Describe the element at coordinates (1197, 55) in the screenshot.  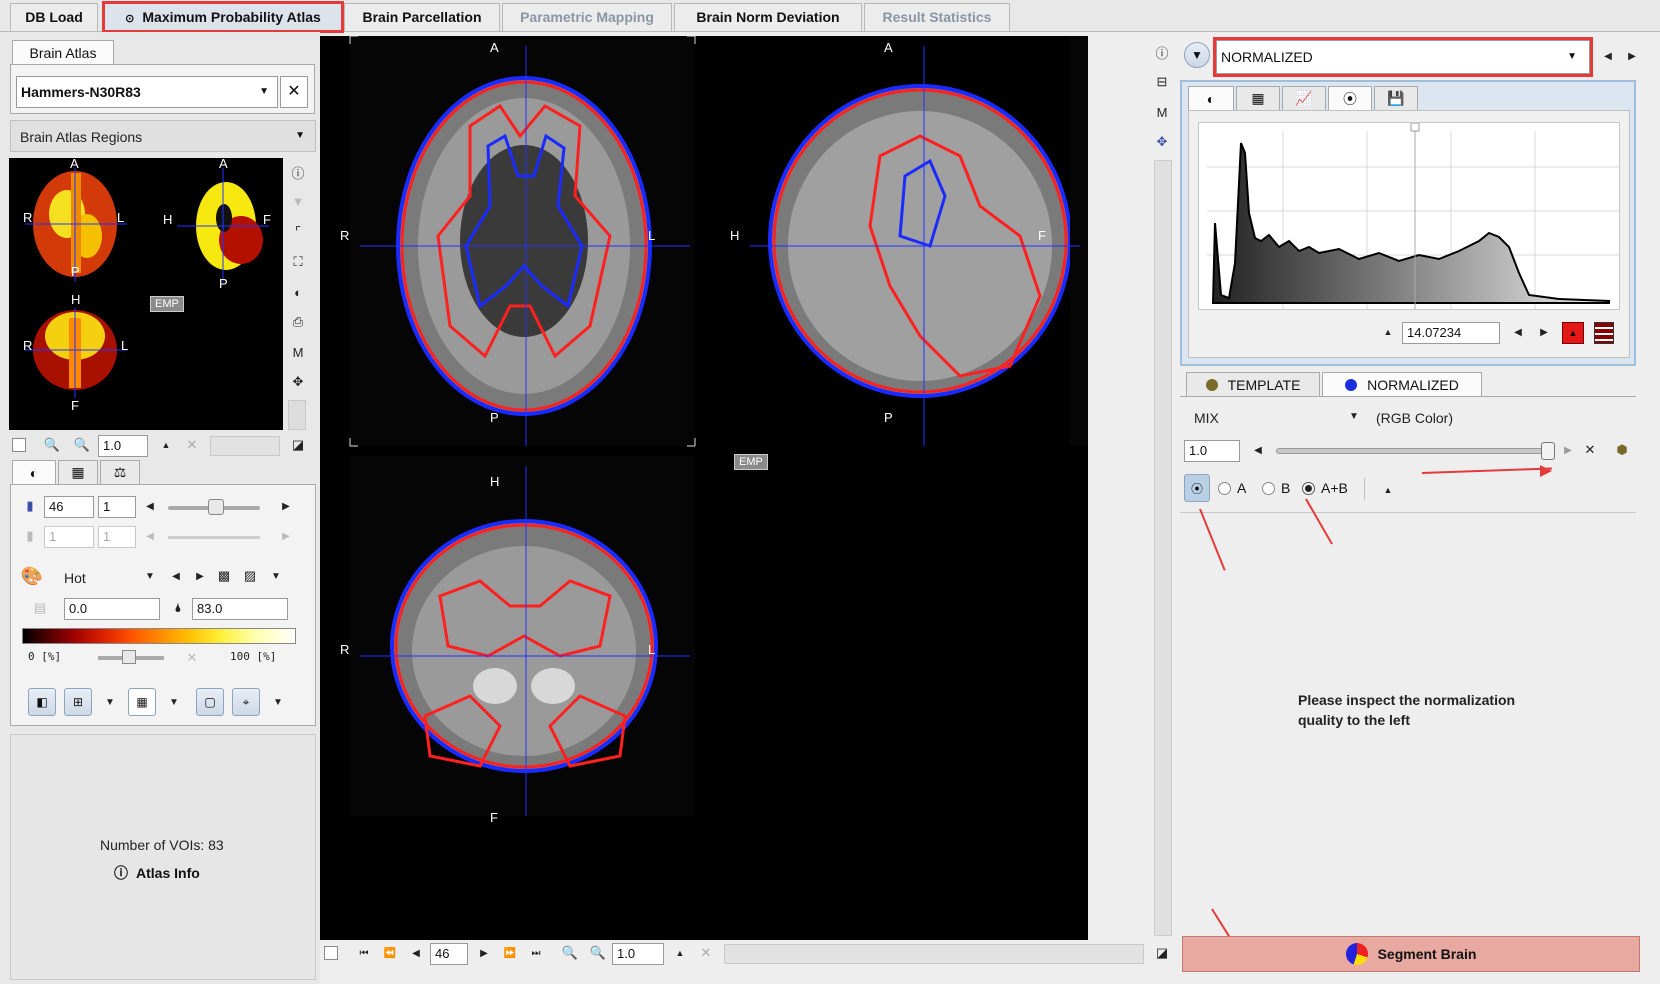
I see `dataset-menu-button: ▼` at that location.